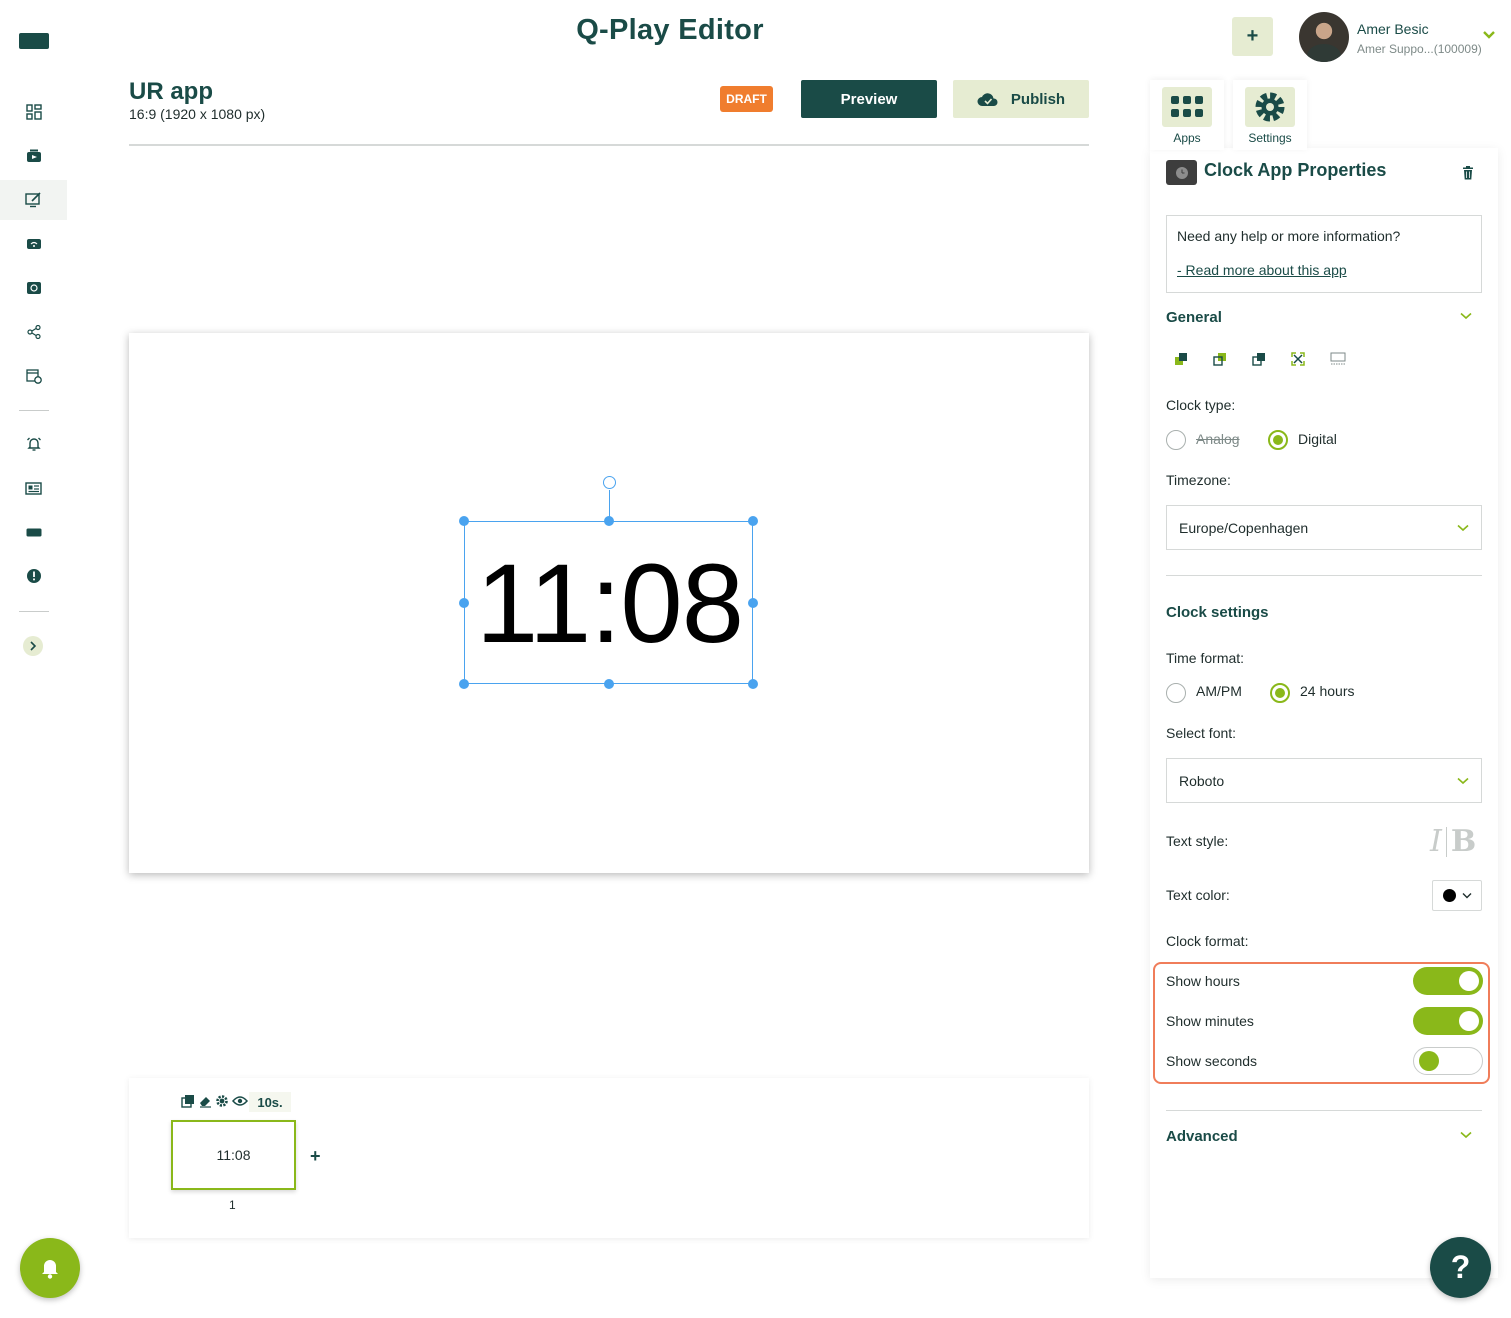 The image size is (1511, 1318). Describe the element at coordinates (1317, 439) in the screenshot. I see `clock-type-digital-label: Digital` at that location.